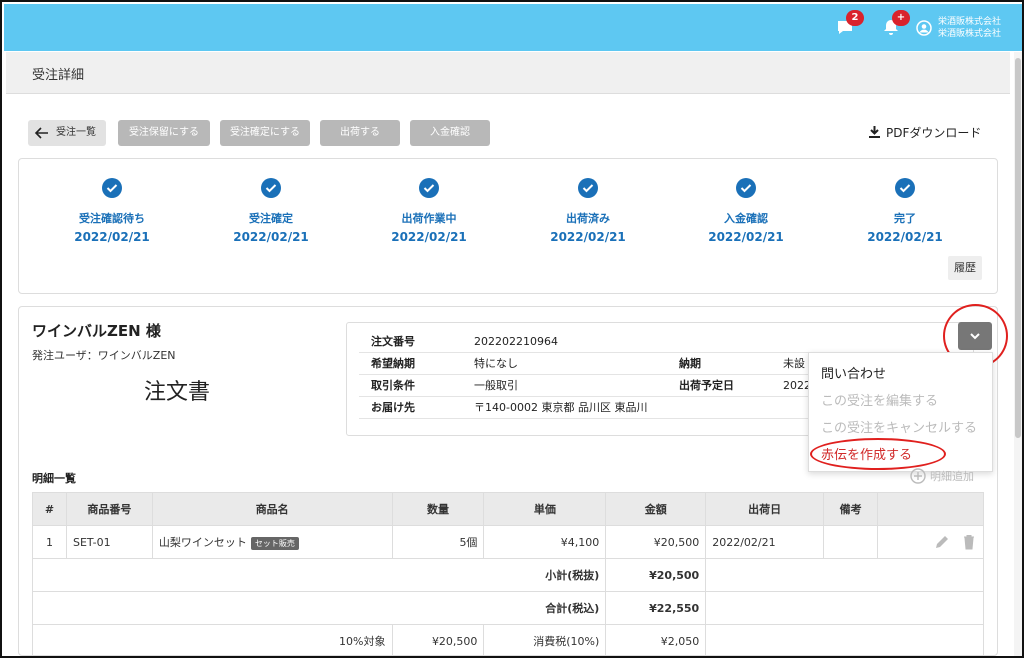  Describe the element at coordinates (765, 542) in the screenshot. I see `cell-ship-date: 2022/02/21` at that location.